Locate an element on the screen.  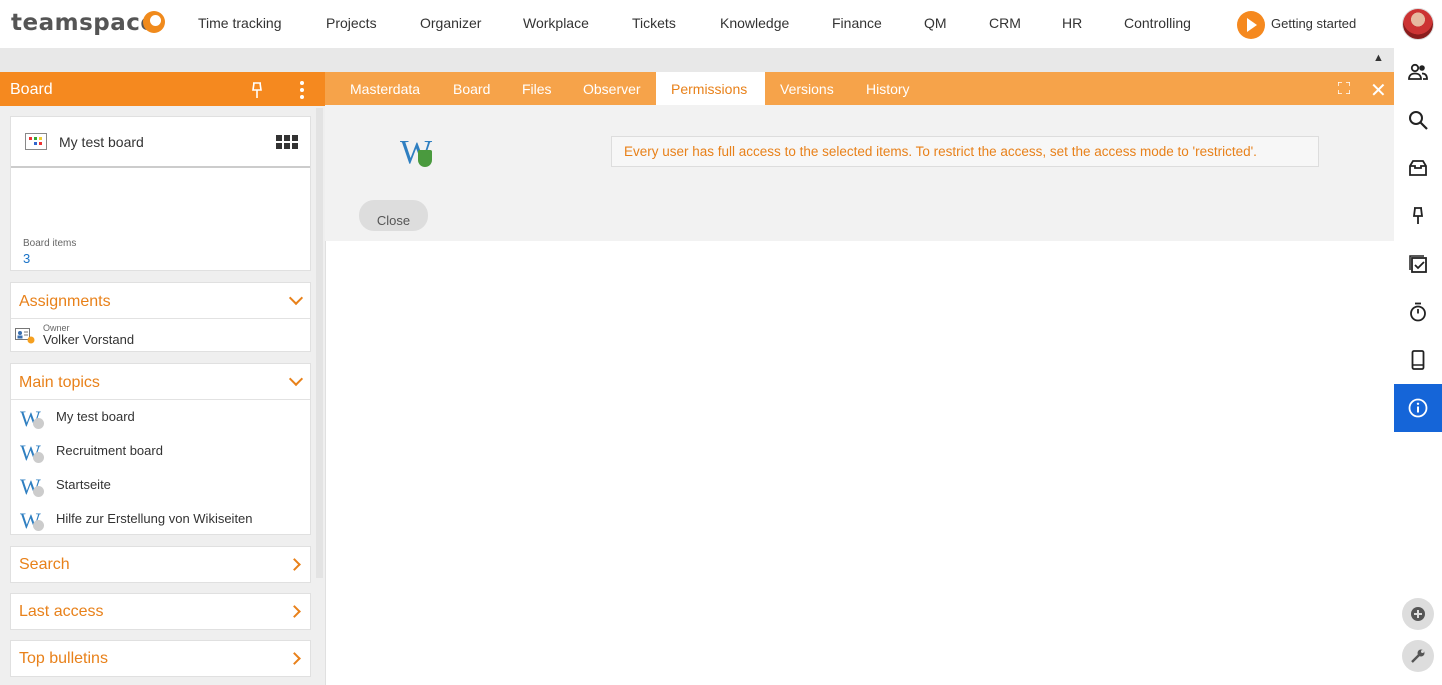
rail-mobile is located at coordinates (1418, 360).